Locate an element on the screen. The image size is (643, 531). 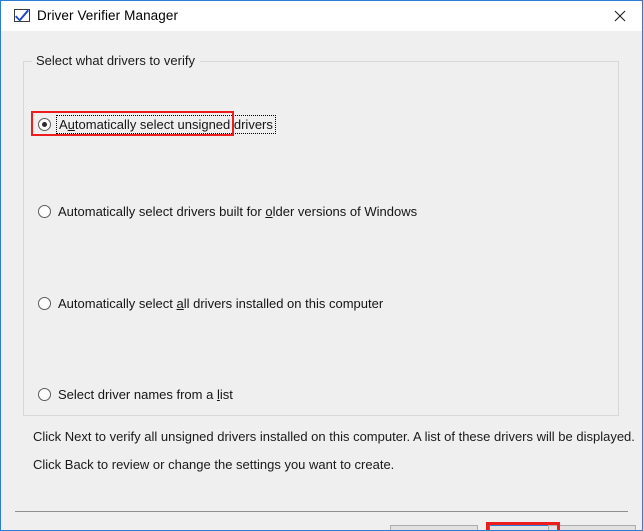
radio-label: Automatically select unsigned drivers is located at coordinates (166, 124).